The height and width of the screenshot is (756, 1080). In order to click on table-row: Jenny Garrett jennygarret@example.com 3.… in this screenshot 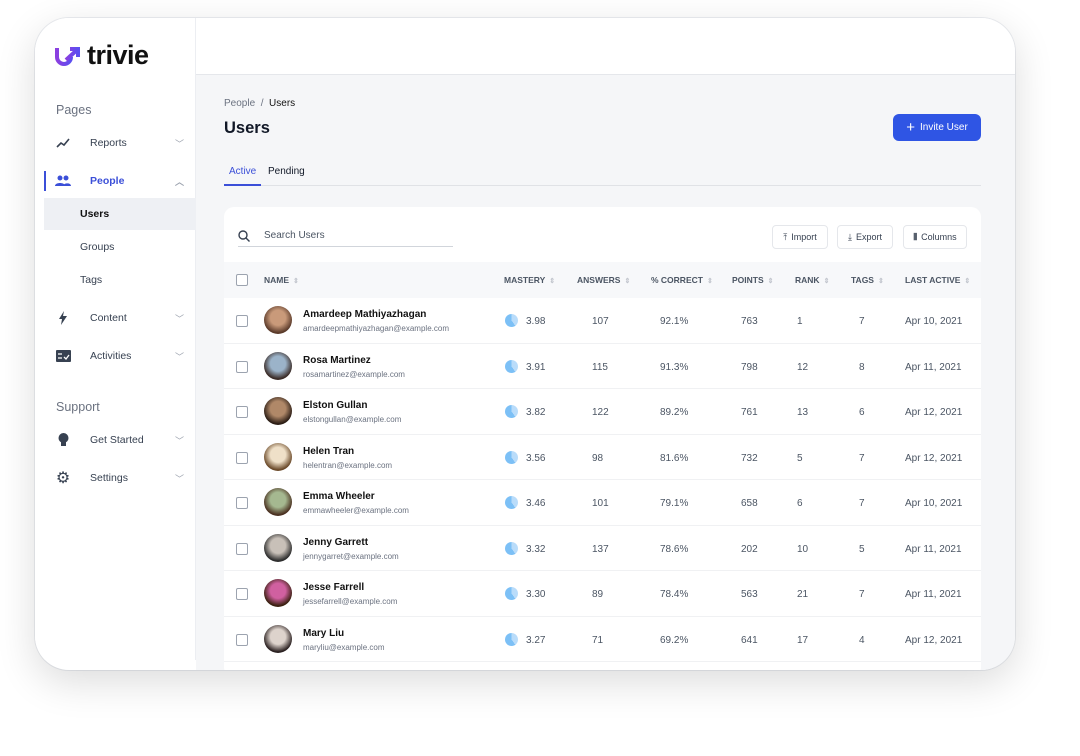, I will do `click(602, 548)`.